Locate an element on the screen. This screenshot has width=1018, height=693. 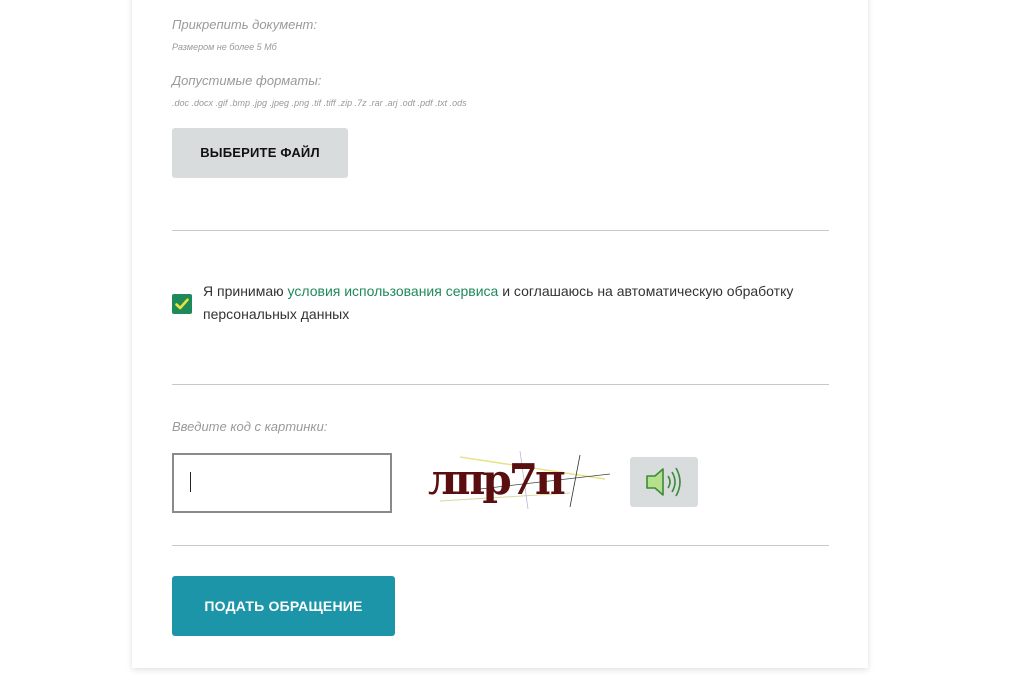
submit-button: ПОДАТЬ ОБРАЩЕНИЕ is located at coordinates (283, 606).